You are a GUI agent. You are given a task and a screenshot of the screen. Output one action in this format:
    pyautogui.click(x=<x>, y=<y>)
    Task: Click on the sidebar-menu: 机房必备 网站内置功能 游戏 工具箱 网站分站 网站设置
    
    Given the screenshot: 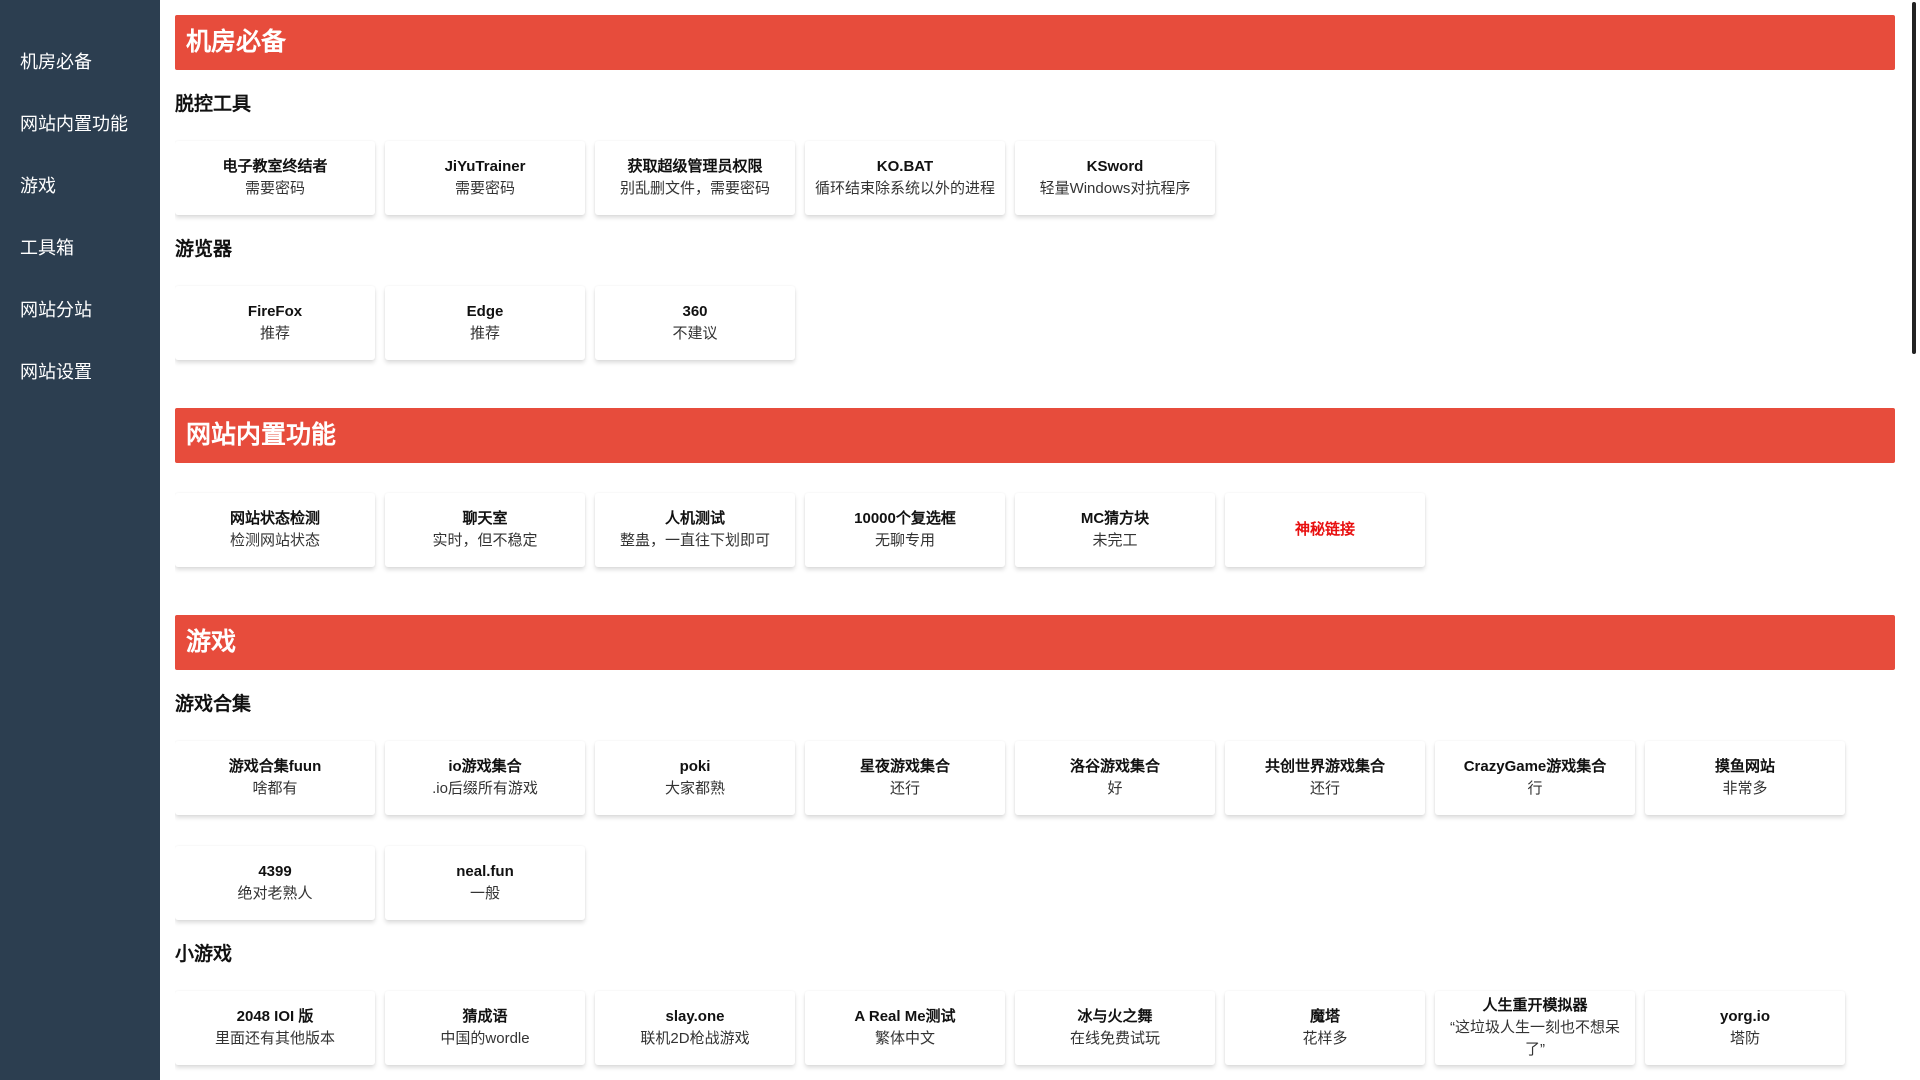 What is the action you would take?
    pyautogui.click(x=80, y=226)
    